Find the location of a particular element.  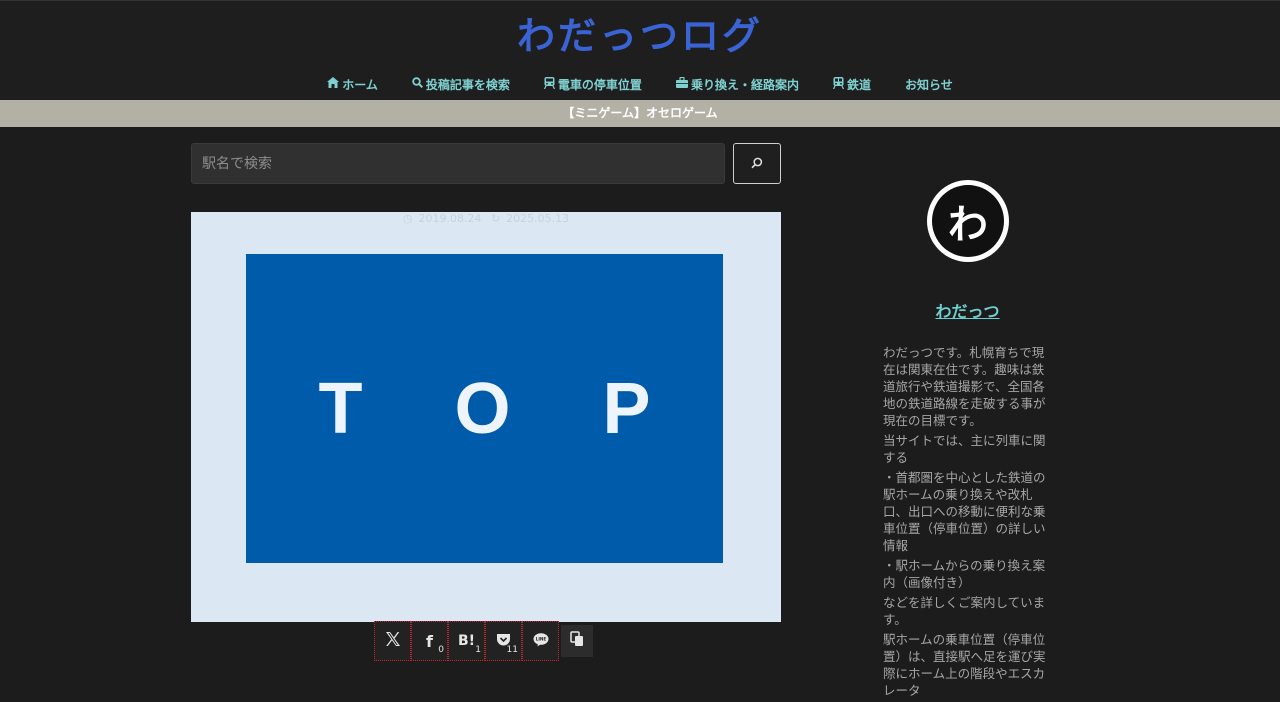

nav-item-label: 鉄道 is located at coordinates (858, 84).